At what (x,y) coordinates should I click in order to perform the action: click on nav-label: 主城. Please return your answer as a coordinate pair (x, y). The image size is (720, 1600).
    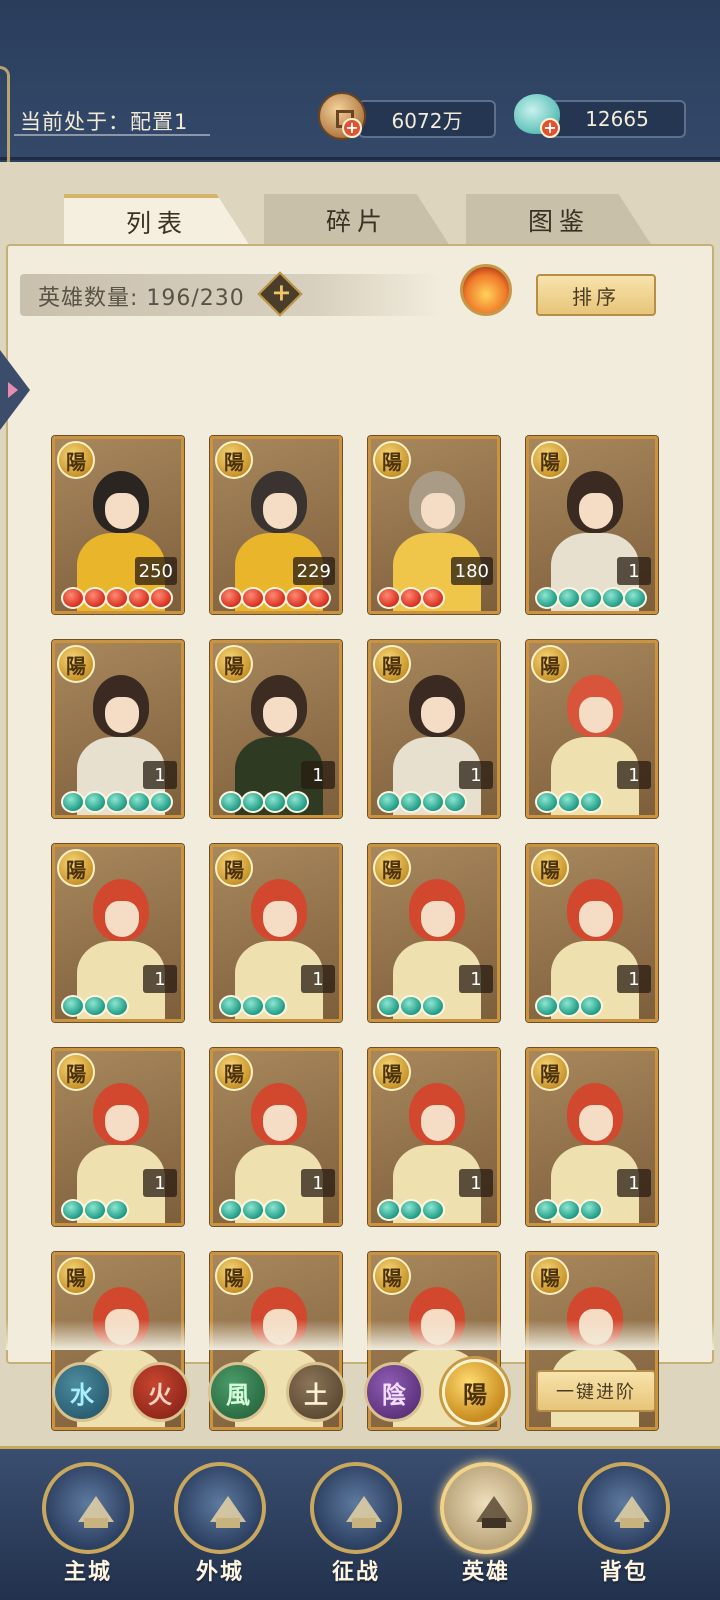
    Looking at the image, I should click on (87, 1572).